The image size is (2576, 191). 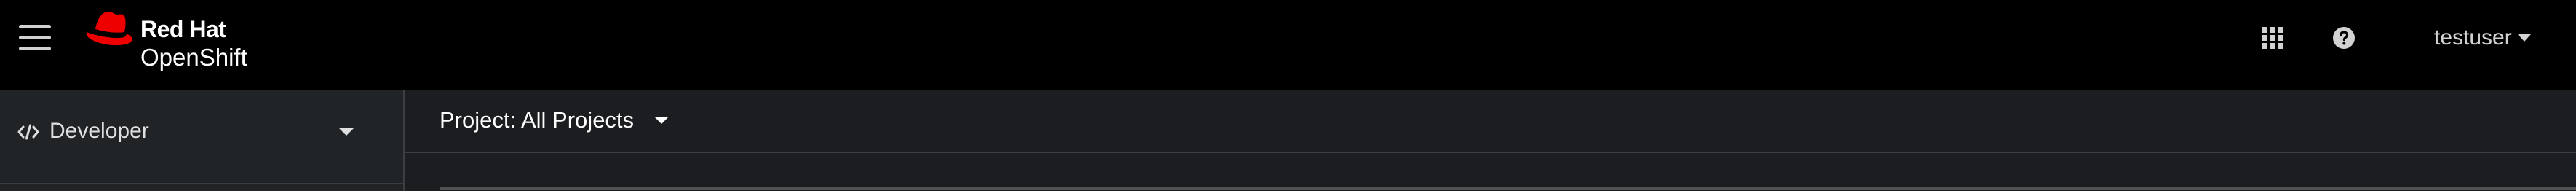 I want to click on brand-name-product: OpenShift, so click(x=193, y=58).